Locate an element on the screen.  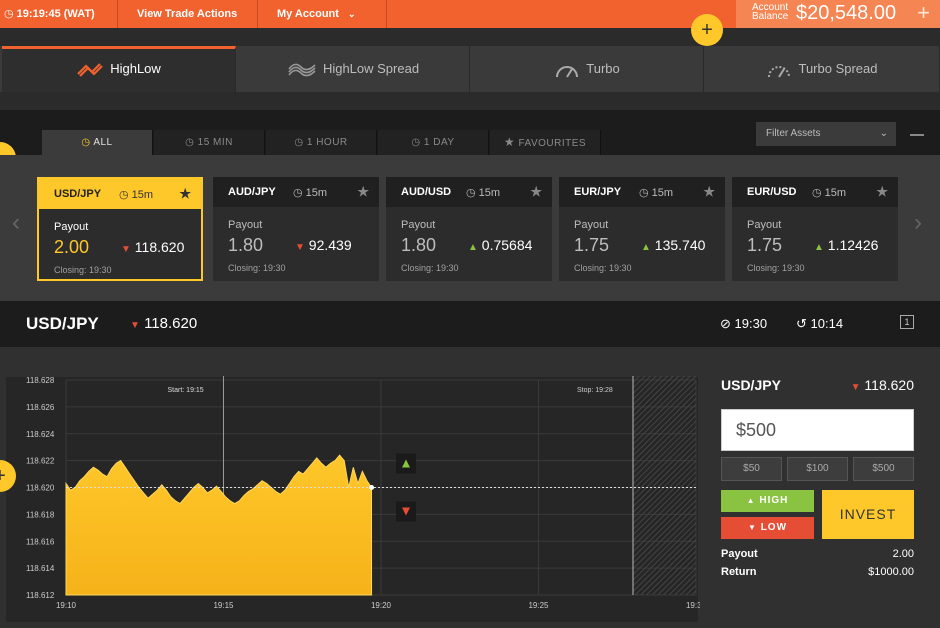
tab-highlow: HighLow is located at coordinates (119, 69).